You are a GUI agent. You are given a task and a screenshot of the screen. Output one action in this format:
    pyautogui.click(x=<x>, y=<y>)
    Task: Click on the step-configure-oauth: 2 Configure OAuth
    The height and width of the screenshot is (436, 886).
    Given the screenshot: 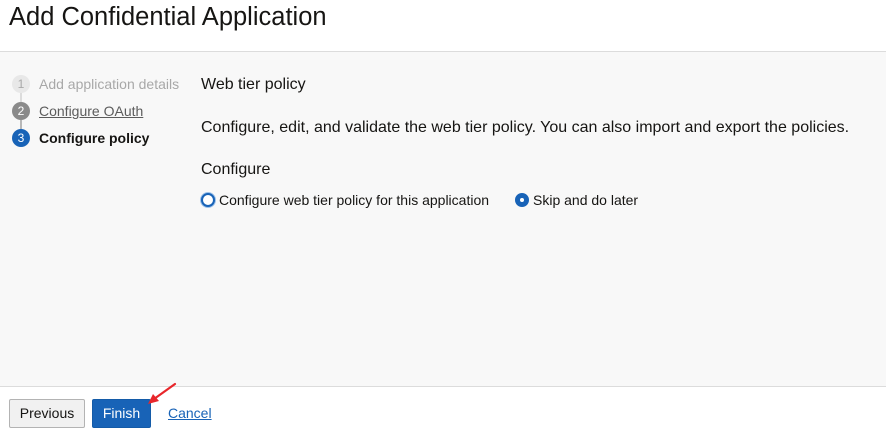 What is the action you would take?
    pyautogui.click(x=102, y=111)
    